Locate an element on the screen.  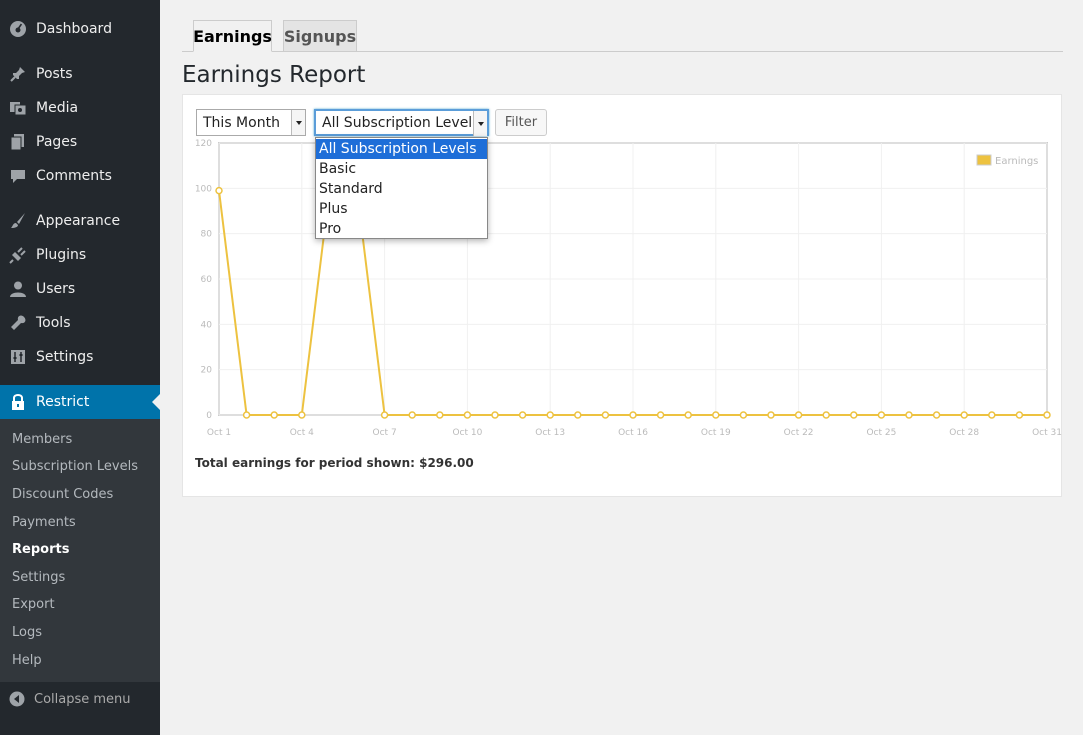
menu-comments: Comments is located at coordinates (80, 176).